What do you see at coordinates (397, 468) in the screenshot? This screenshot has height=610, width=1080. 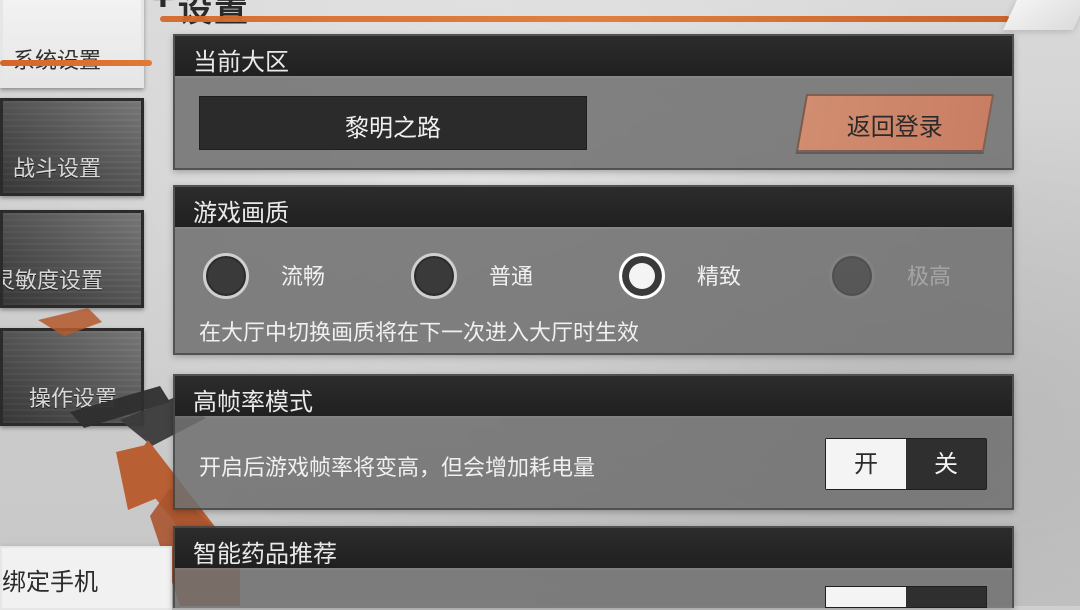 I see `high-fps-description: 开启后游戏帧率将变高，但会增加耗电量` at bounding box center [397, 468].